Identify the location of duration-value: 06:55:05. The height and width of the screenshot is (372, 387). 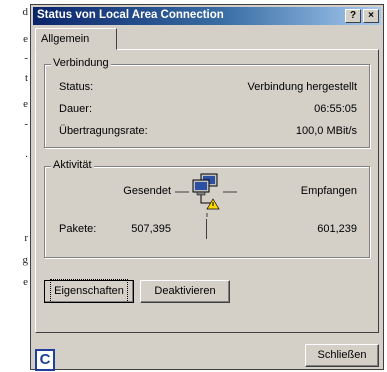
(335, 109).